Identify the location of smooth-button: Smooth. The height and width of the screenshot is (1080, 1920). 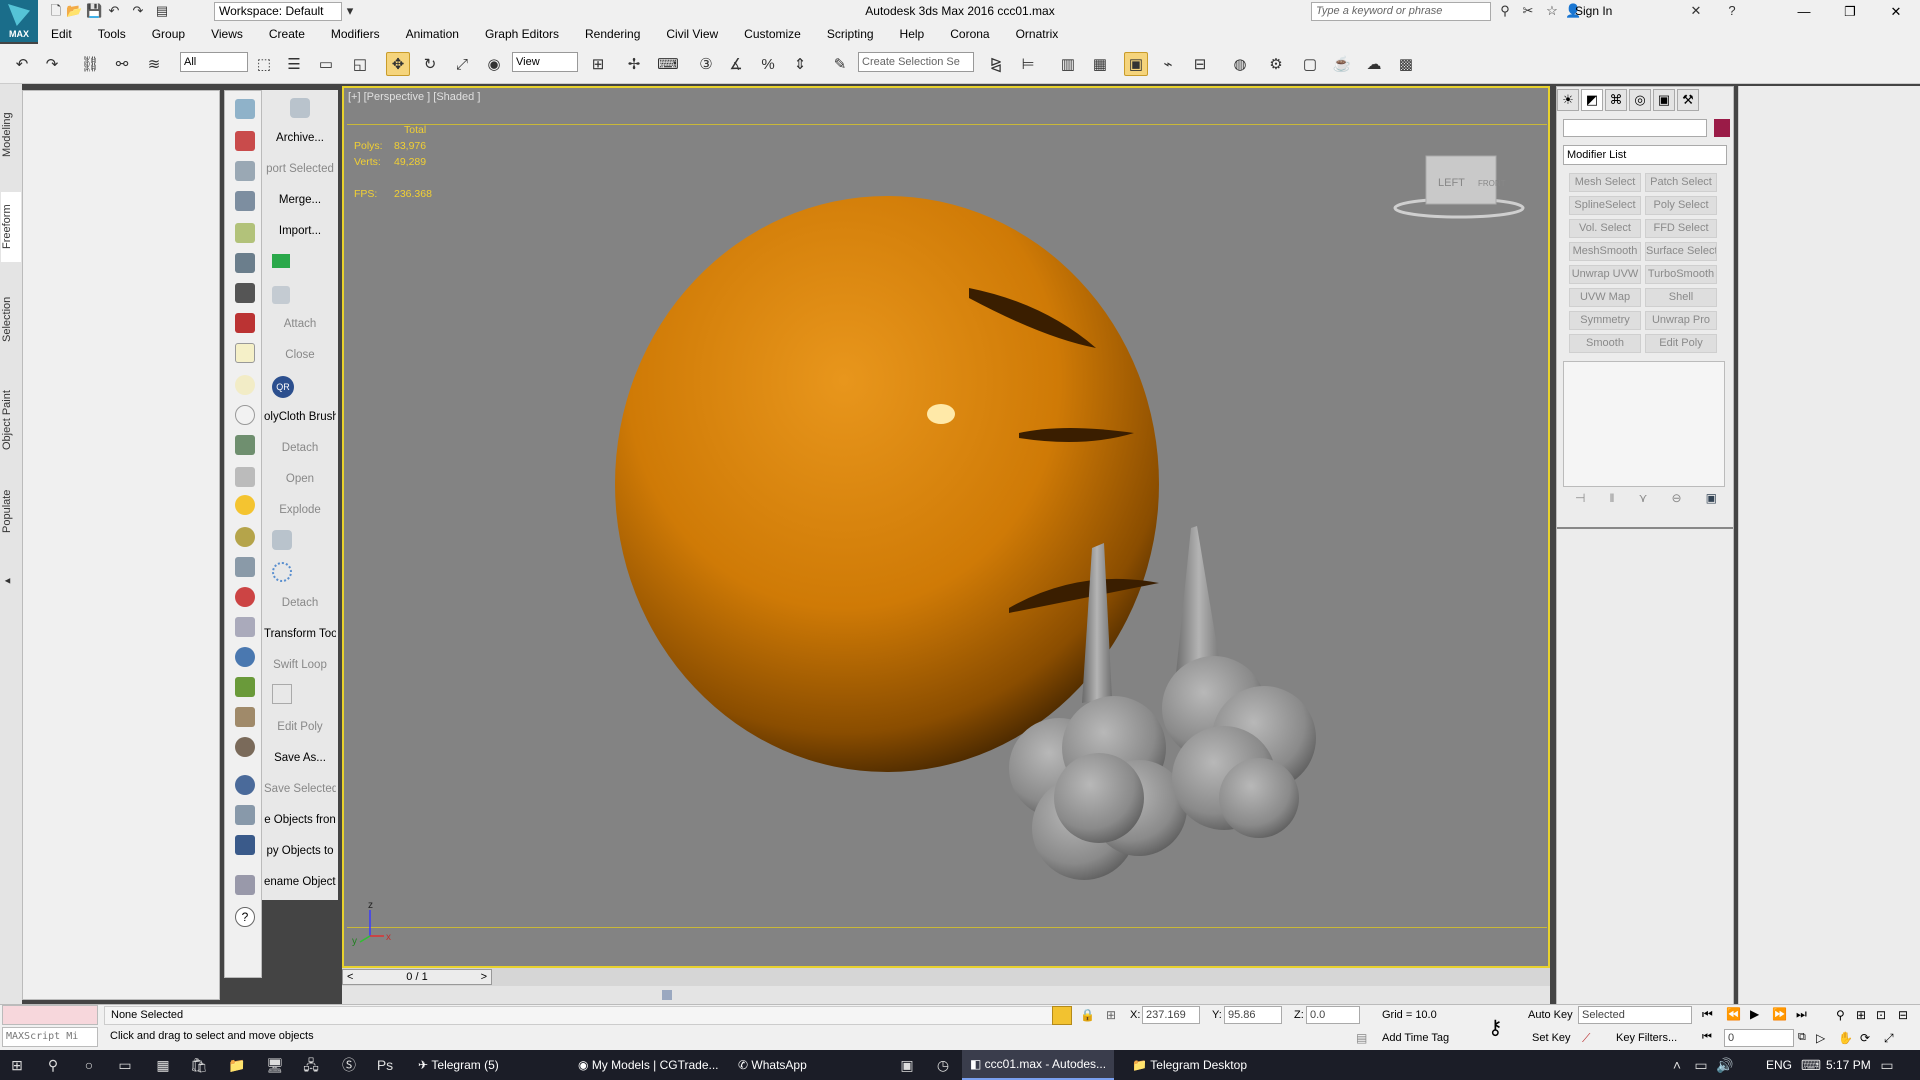
(1605, 343).